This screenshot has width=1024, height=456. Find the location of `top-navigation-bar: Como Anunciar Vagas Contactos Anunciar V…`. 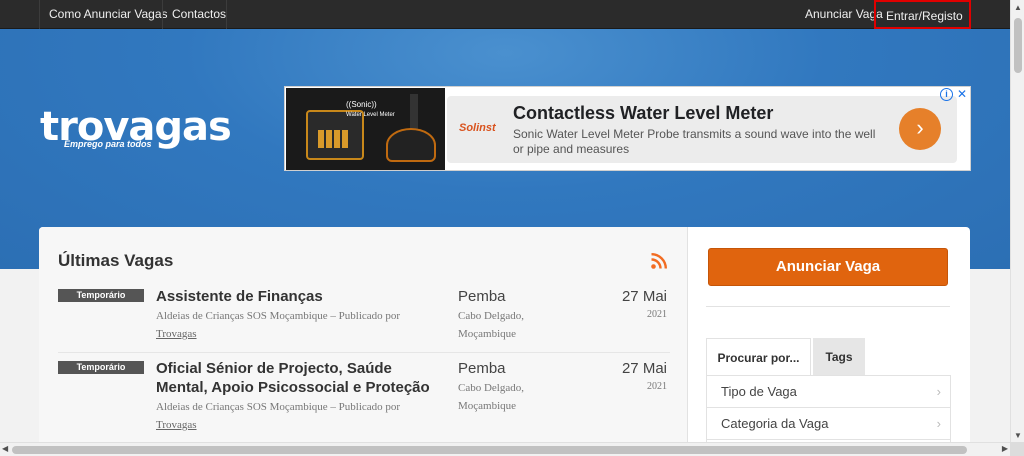

top-navigation-bar: Como Anunciar Vagas Contactos Anunciar V… is located at coordinates (505, 14).